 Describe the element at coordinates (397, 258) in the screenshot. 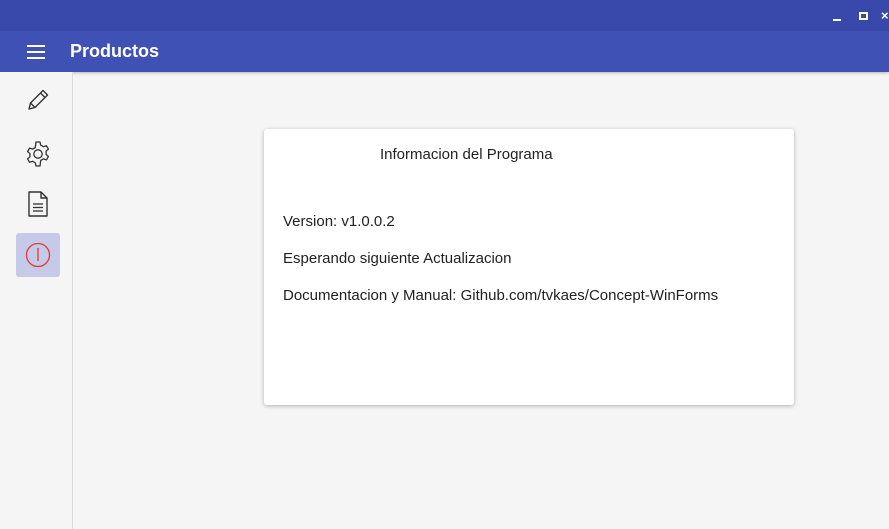

I see `update-status-text: Esperando siguiente Actualizacion` at that location.